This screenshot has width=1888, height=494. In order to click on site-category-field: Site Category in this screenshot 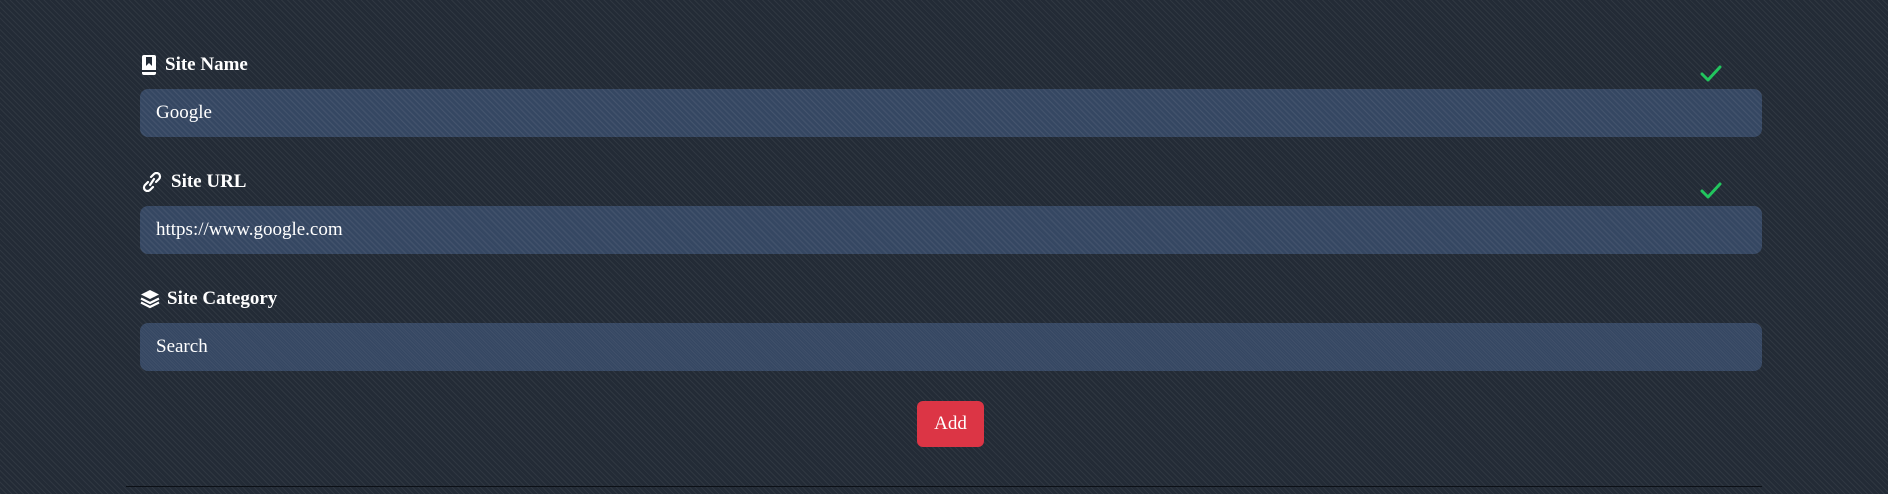, I will do `click(951, 329)`.